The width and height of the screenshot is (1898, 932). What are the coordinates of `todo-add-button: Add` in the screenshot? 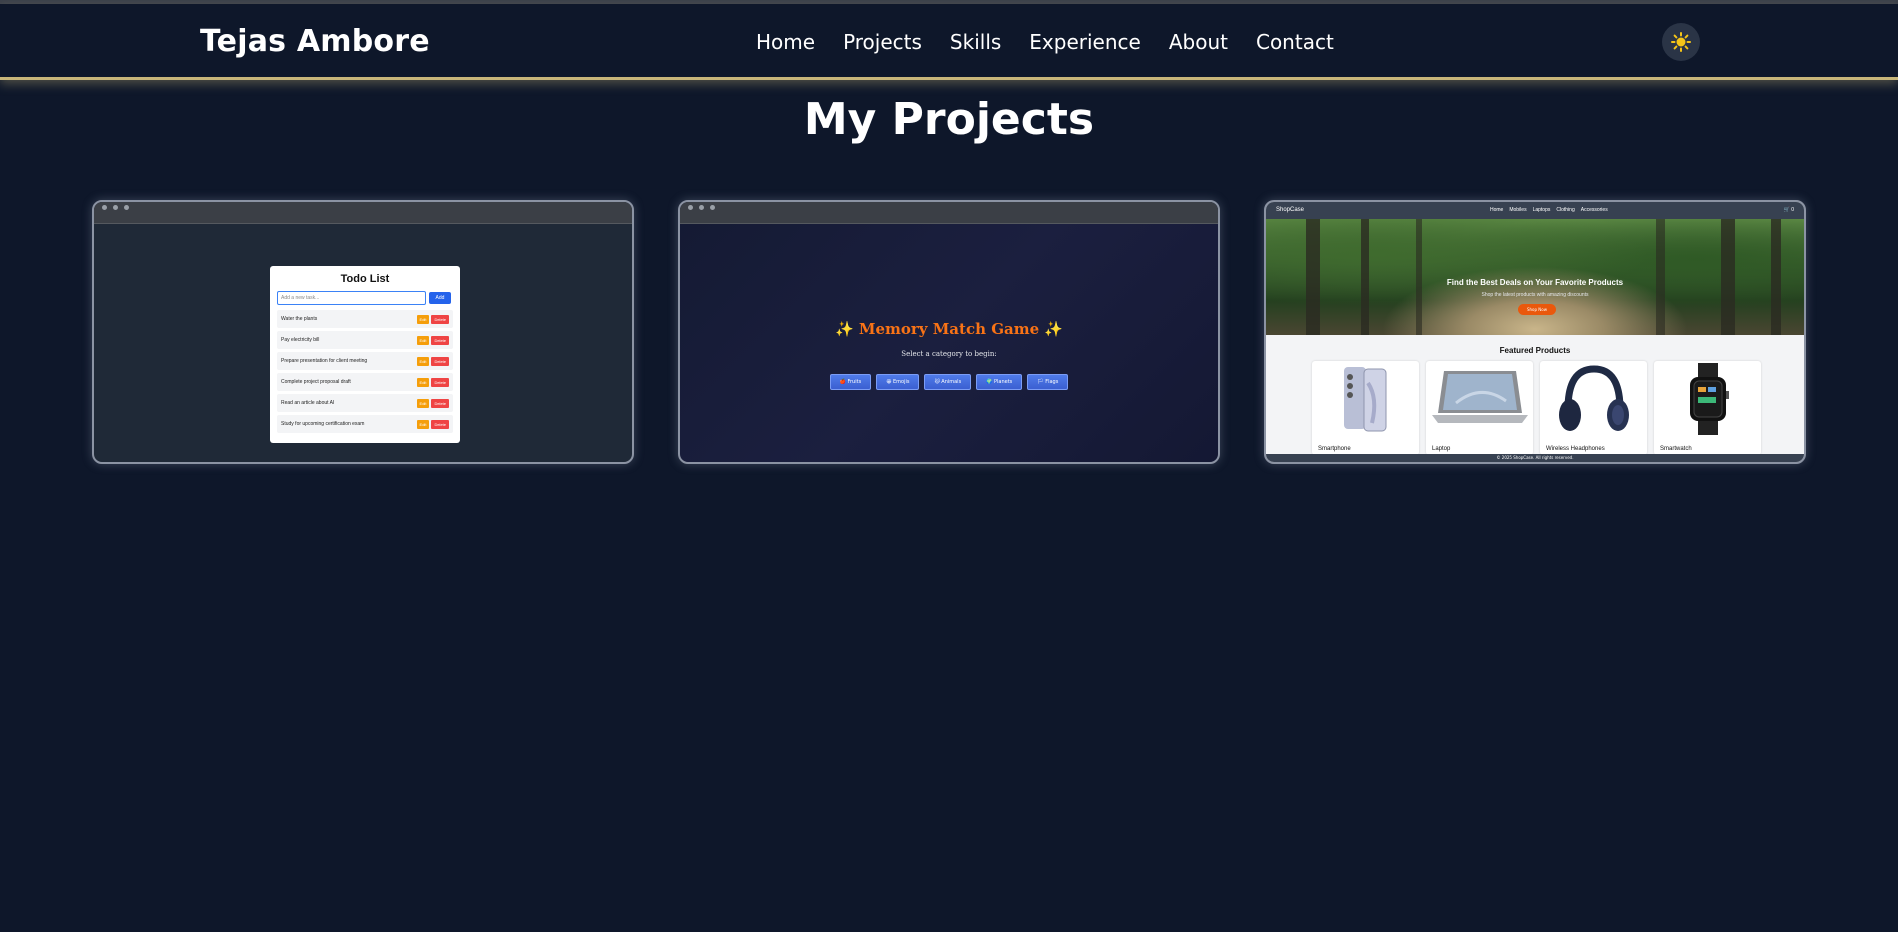 It's located at (440, 298).